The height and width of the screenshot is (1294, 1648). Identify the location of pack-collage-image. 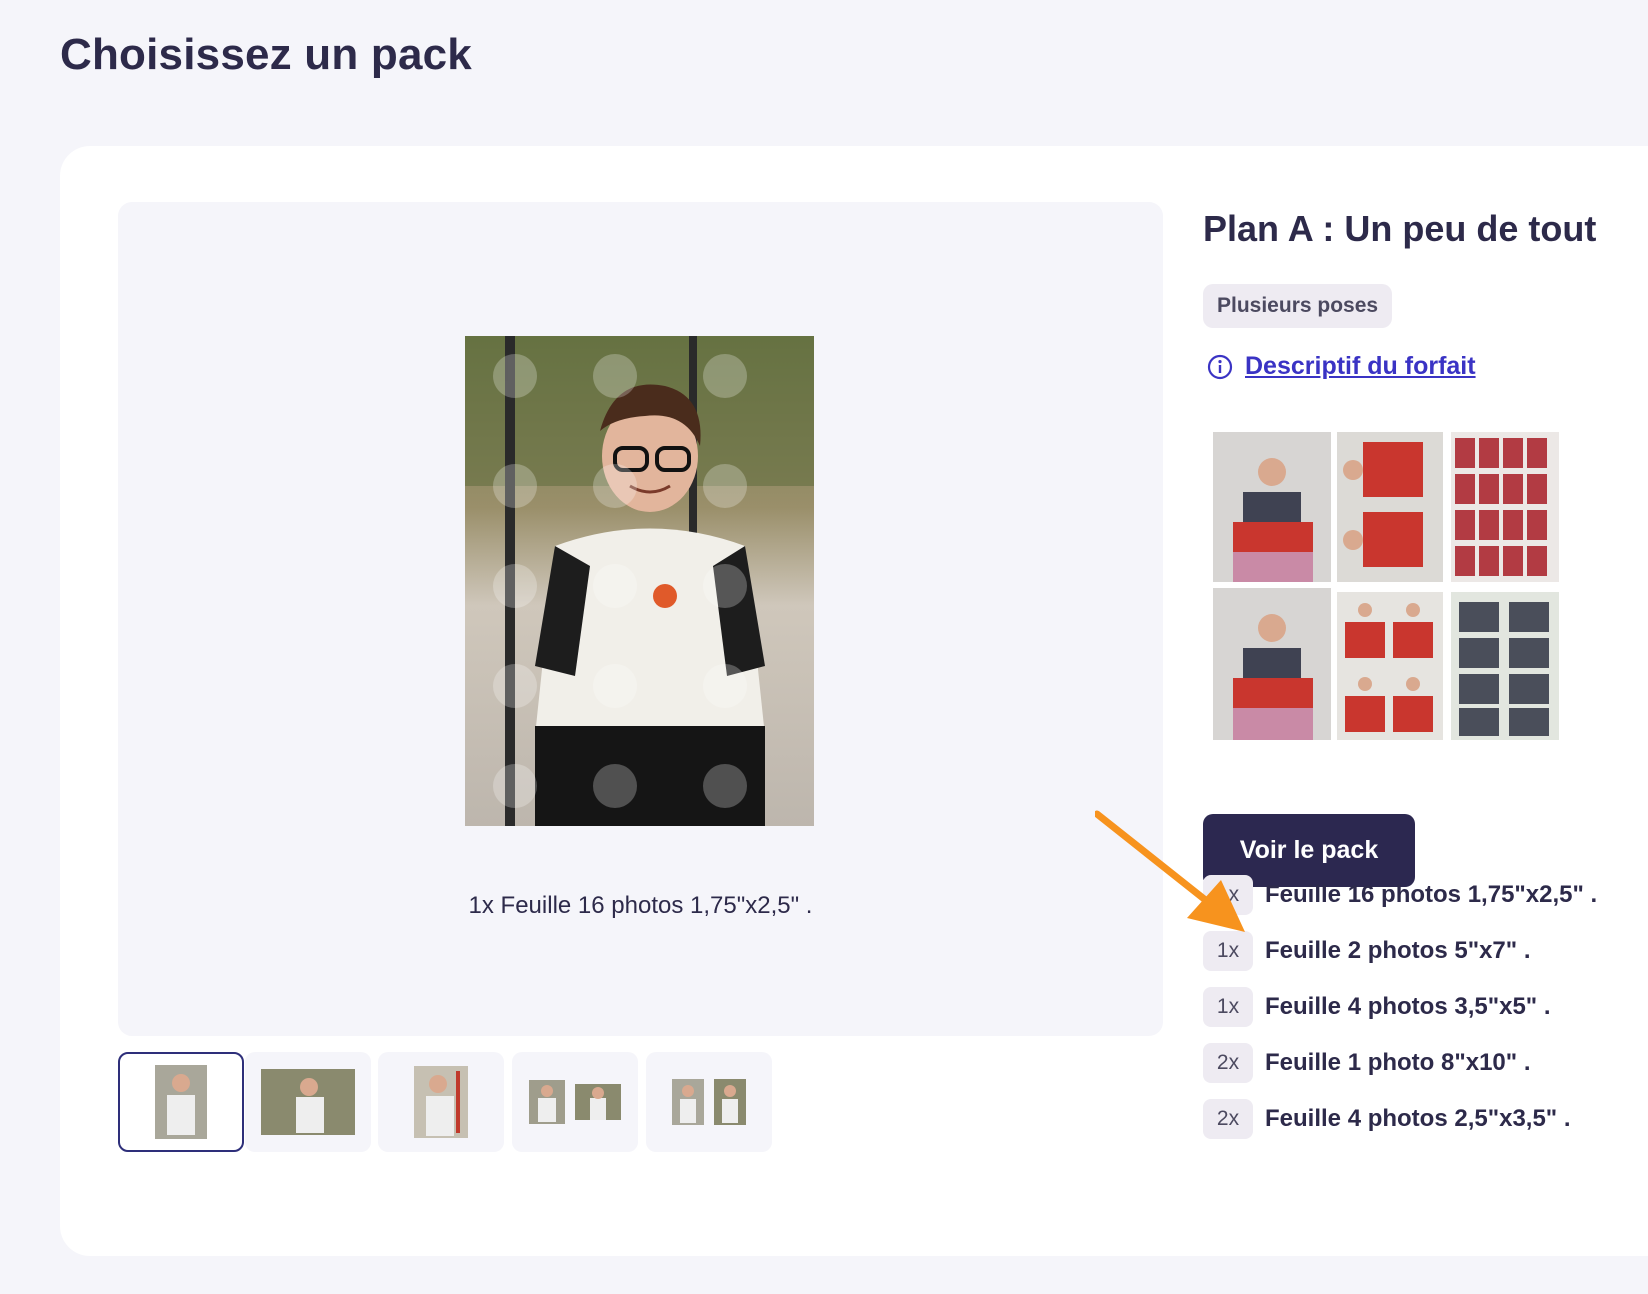
(1386, 586).